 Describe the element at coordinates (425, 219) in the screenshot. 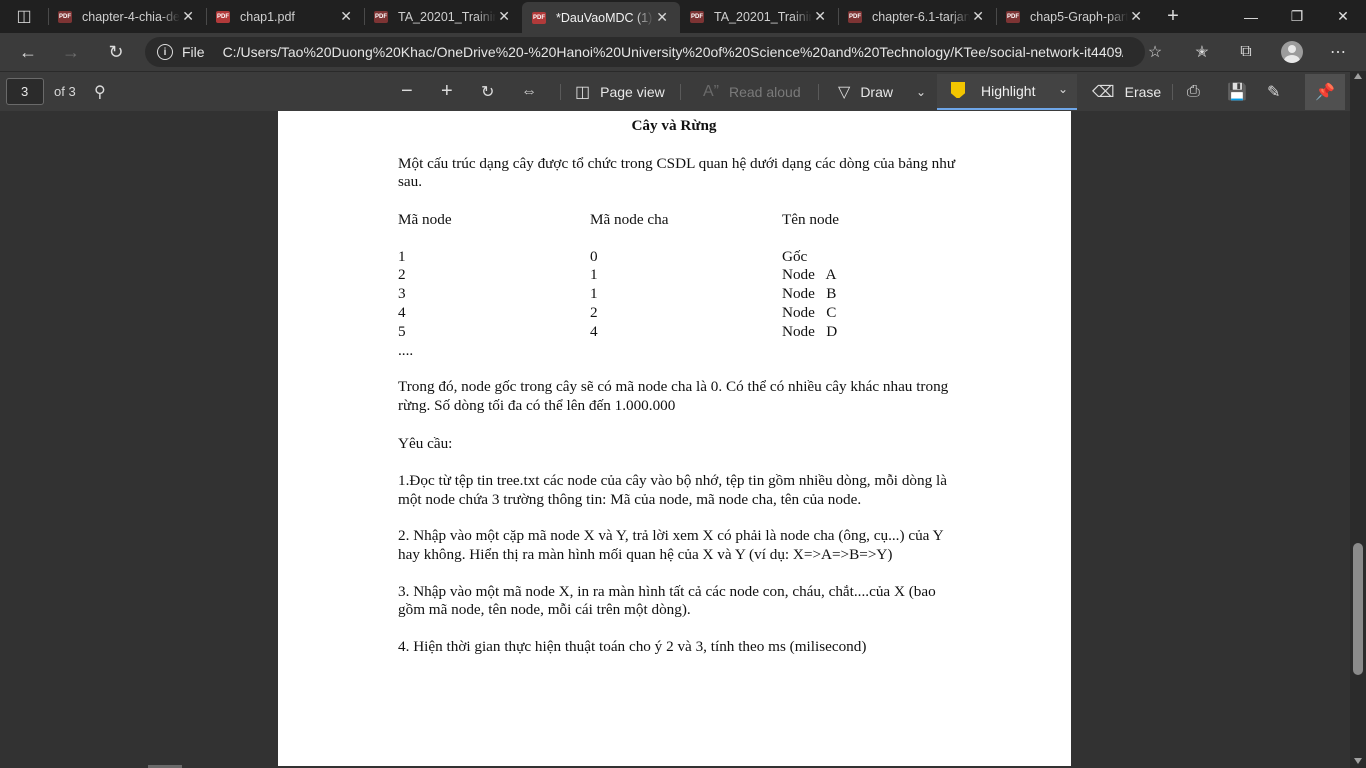

I see `column-header: Mã node` at that location.